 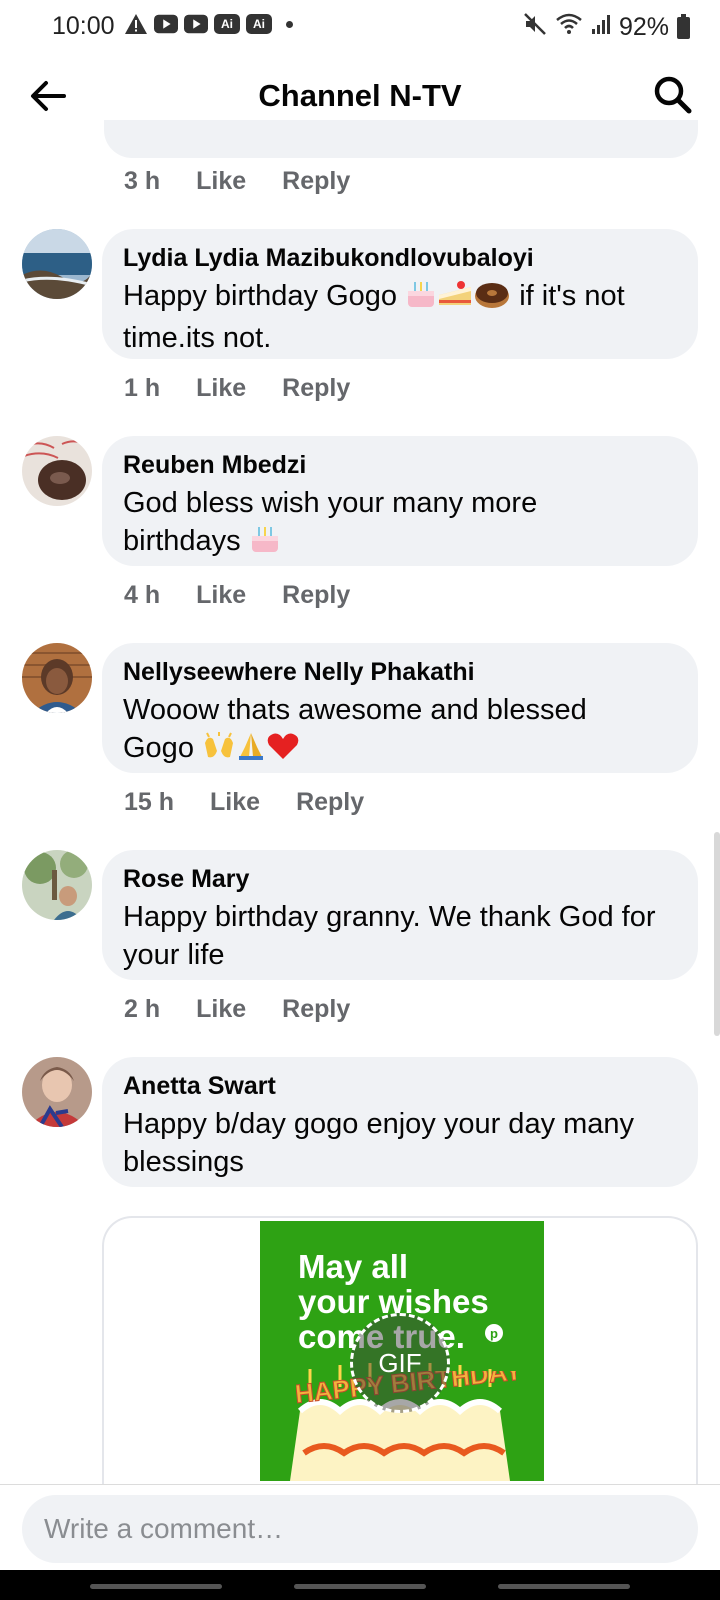 What do you see at coordinates (142, 388) in the screenshot?
I see `comment-time: 1 h` at bounding box center [142, 388].